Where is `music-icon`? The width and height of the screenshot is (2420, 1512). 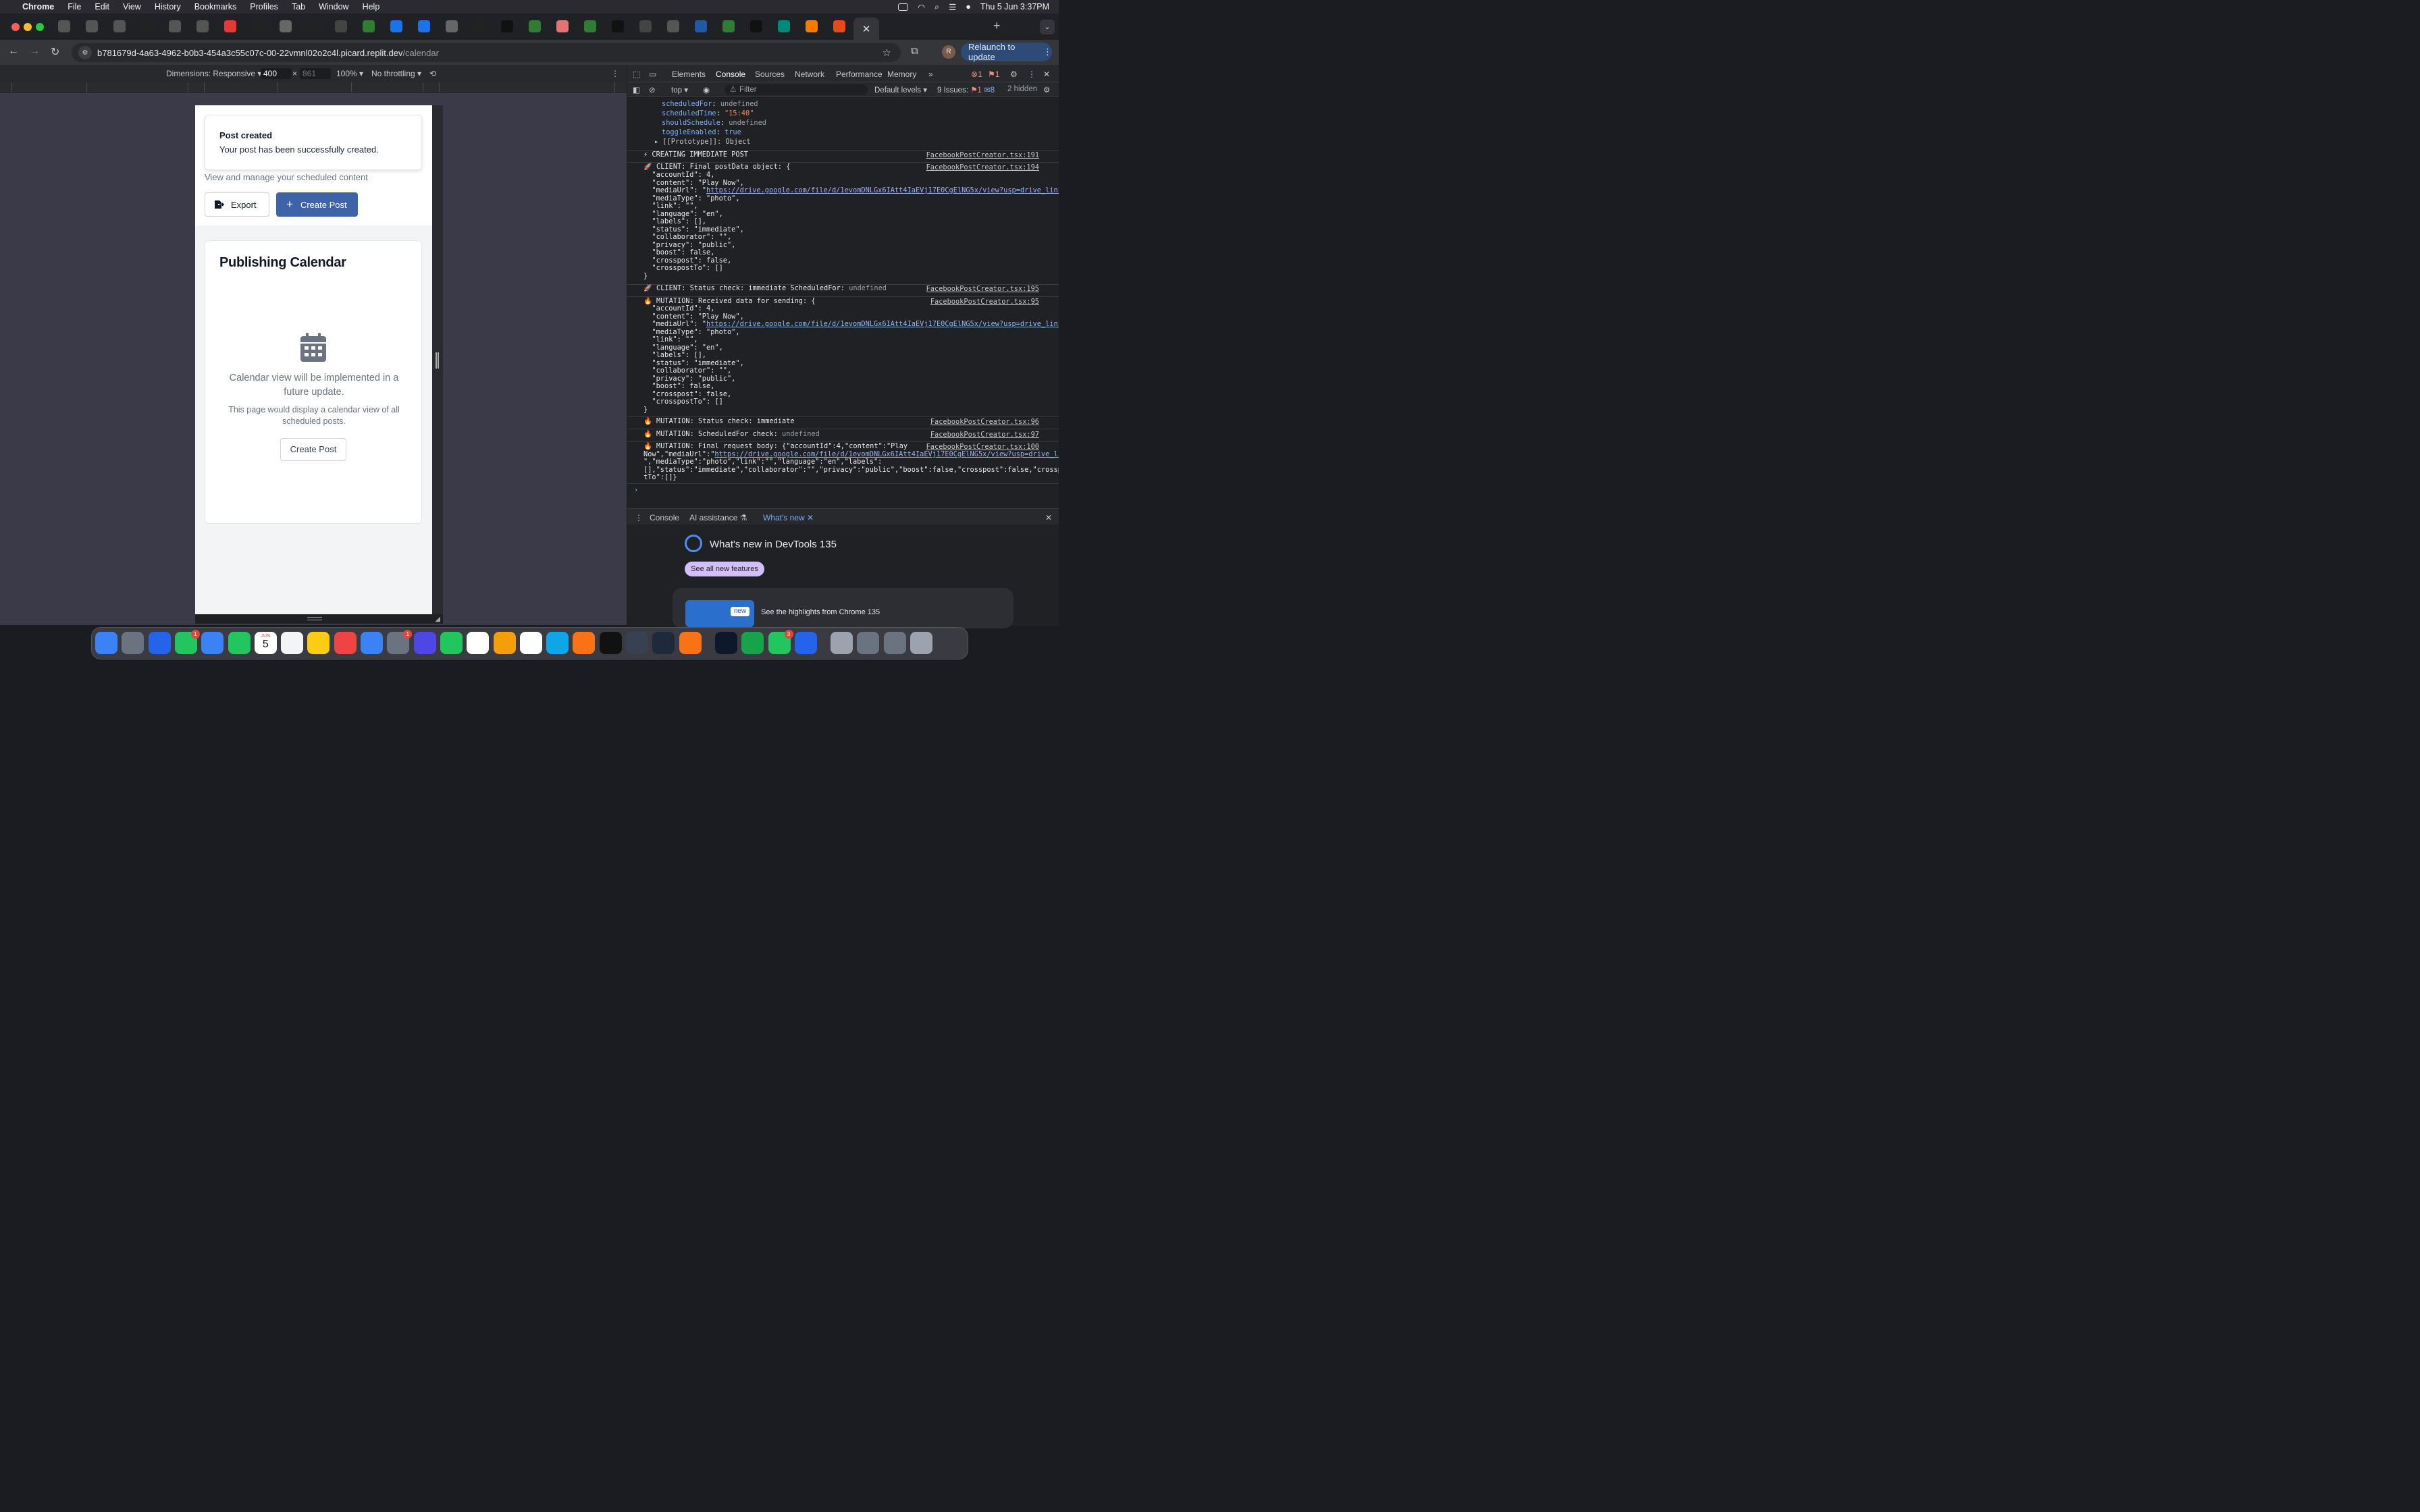 music-icon is located at coordinates (345, 643).